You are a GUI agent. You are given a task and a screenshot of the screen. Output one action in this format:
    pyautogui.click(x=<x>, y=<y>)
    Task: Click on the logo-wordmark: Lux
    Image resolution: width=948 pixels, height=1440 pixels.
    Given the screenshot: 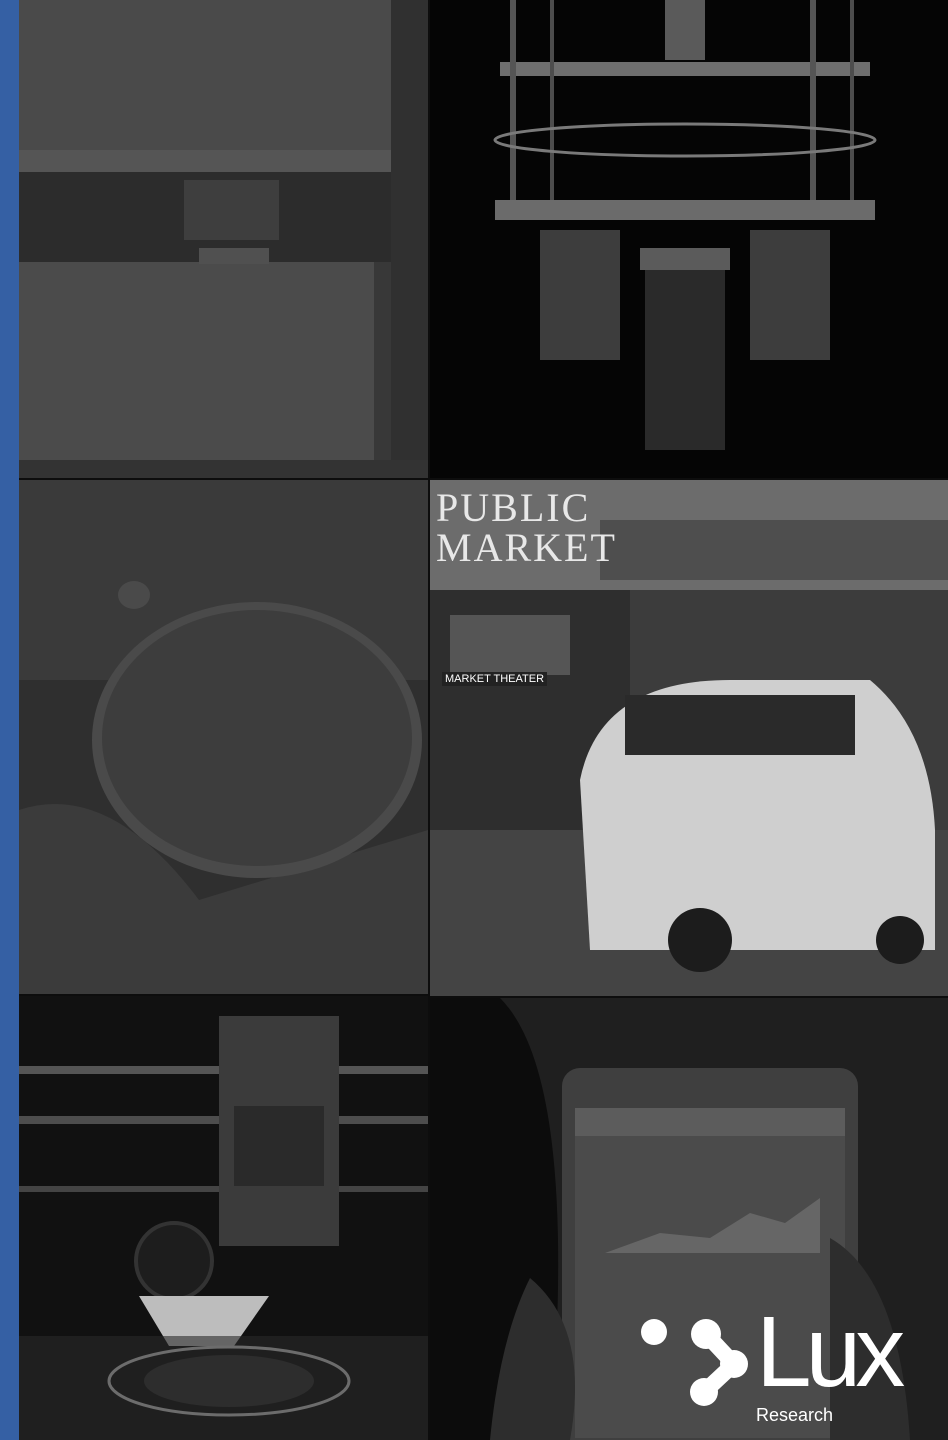 What is the action you would take?
    pyautogui.click(x=830, y=1352)
    